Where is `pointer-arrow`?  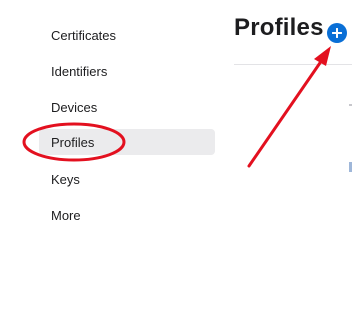
pointer-arrow is located at coordinates (285, 113).